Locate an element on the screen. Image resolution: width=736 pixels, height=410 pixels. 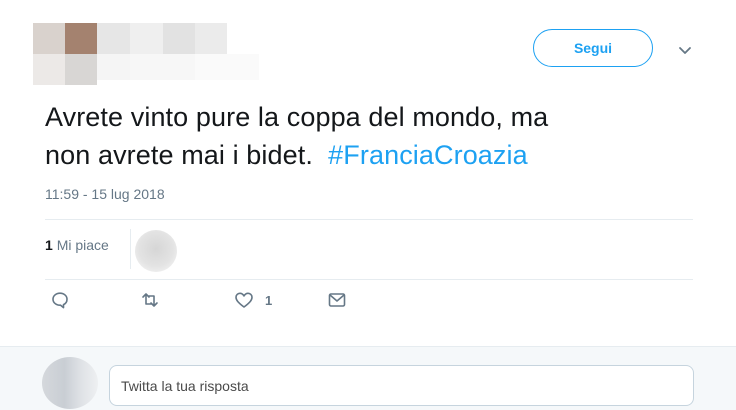
hashtag-link: #FranciaCroazia is located at coordinates (428, 155).